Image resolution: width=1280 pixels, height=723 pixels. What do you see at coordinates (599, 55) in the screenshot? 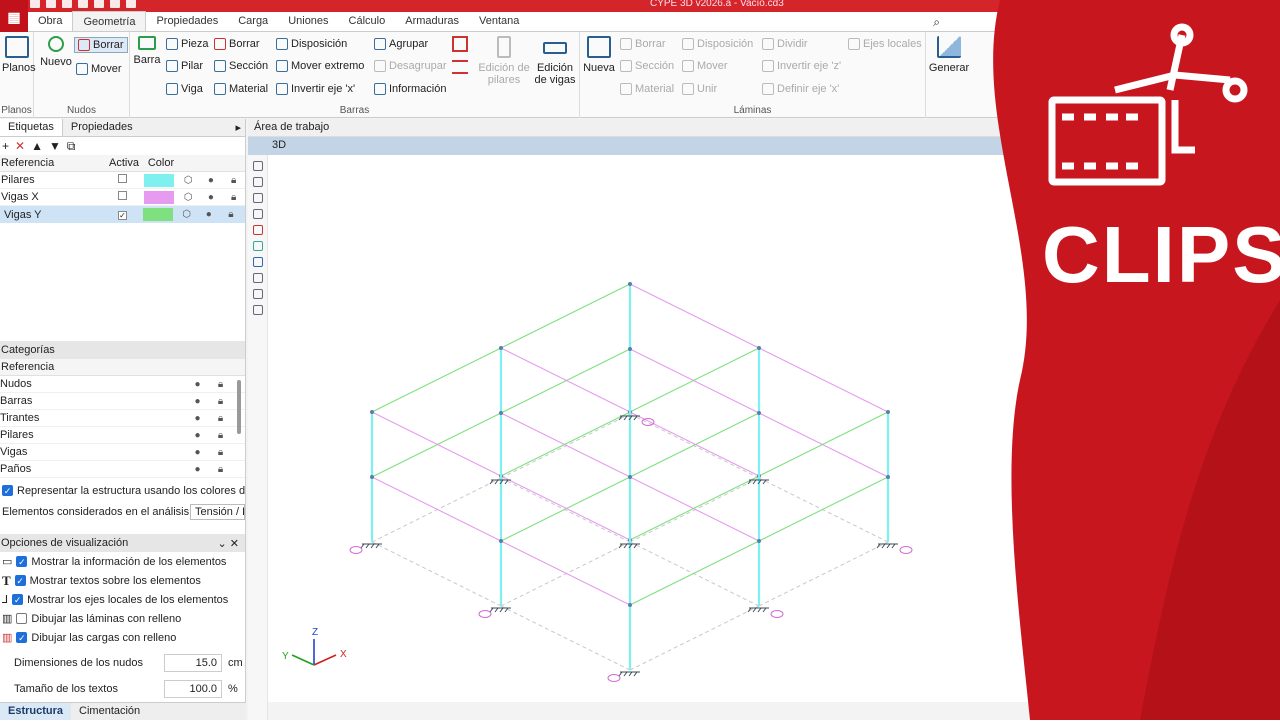
I see `nueva-lamina-button: Nueva` at bounding box center [599, 55].